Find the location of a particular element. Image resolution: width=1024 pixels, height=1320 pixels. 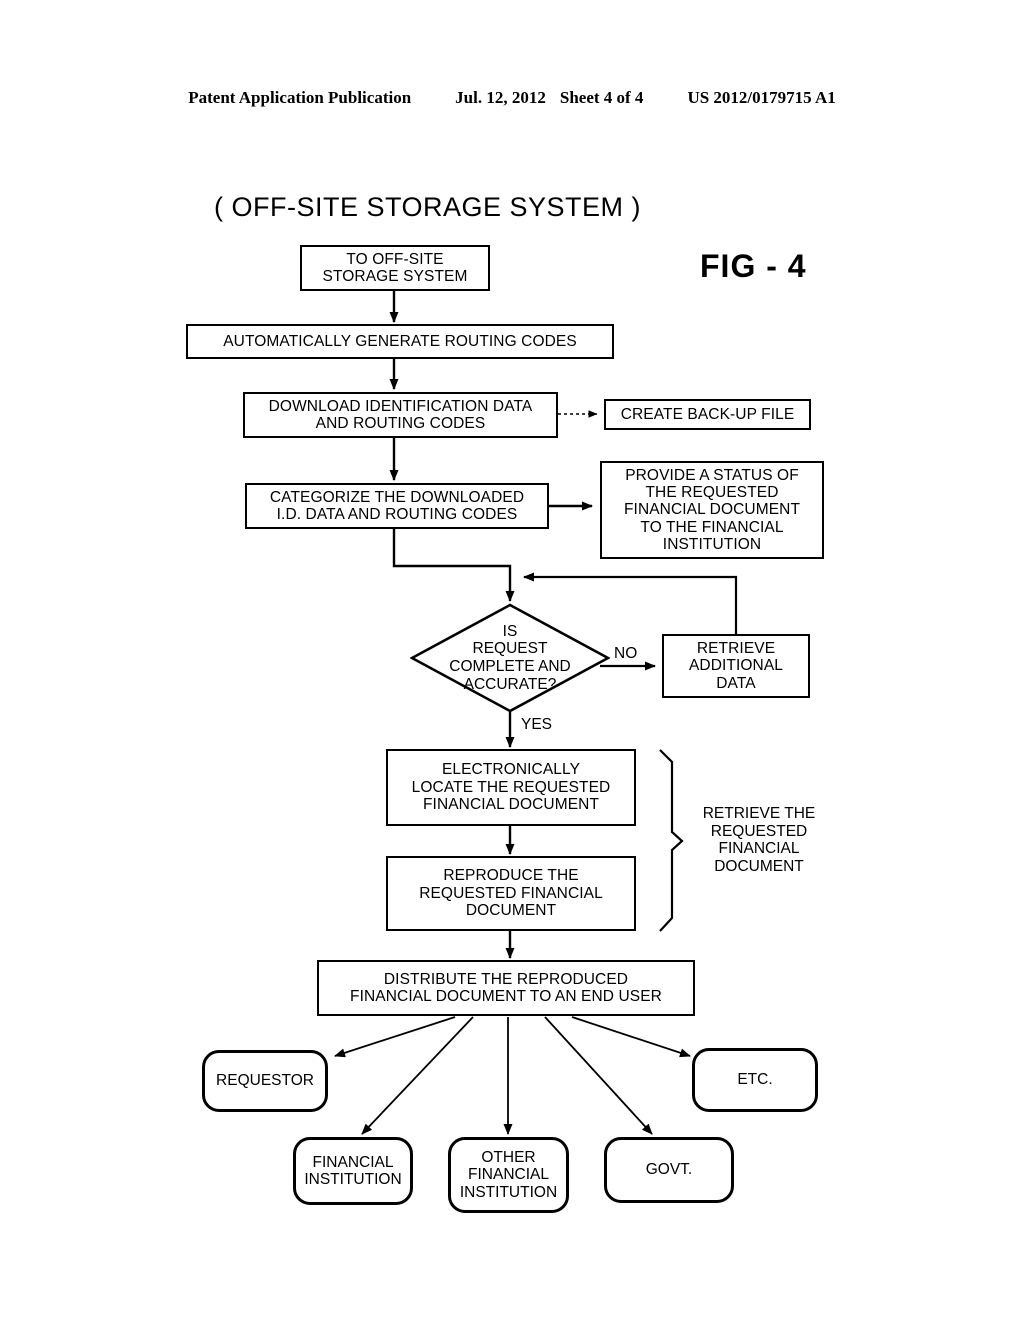

group-brace is located at coordinates (671, 840).